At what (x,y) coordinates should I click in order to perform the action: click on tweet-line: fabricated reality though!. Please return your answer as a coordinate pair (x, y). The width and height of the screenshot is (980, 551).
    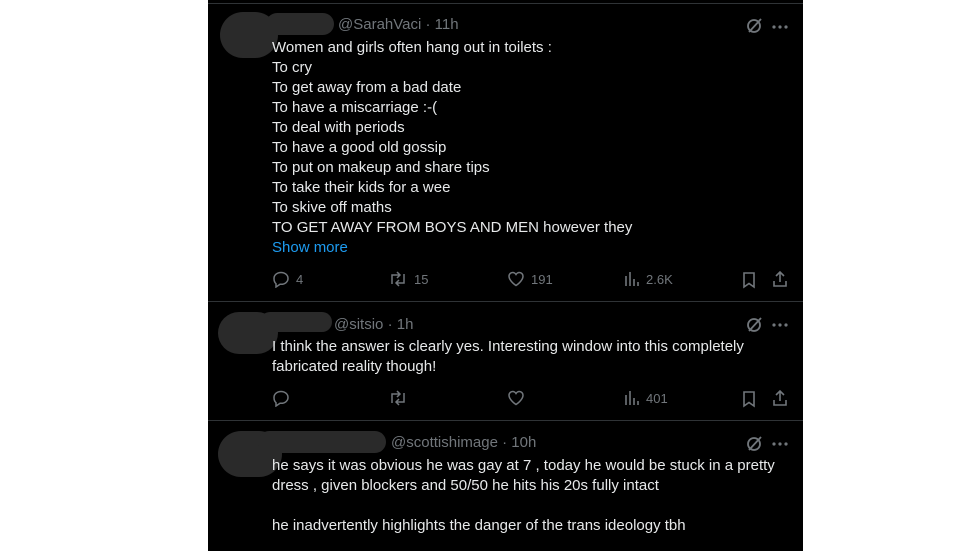
    Looking at the image, I should click on (354, 366).